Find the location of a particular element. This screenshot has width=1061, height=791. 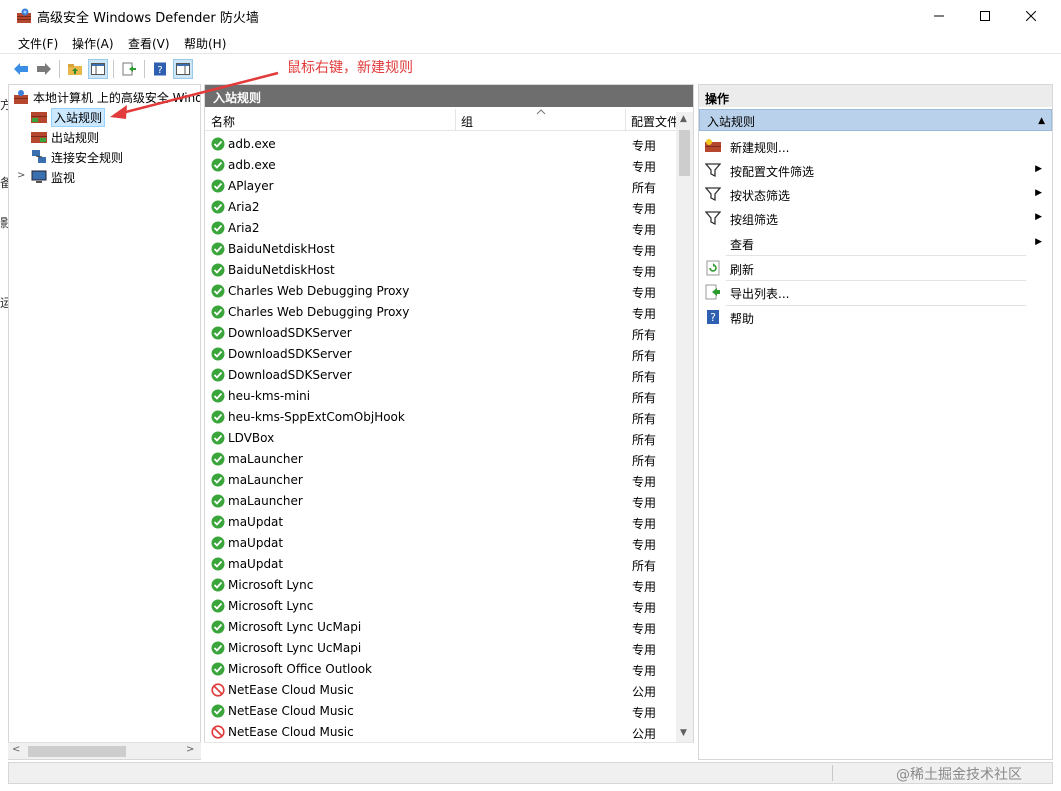

rule-name: Aria2 is located at coordinates (244, 207).